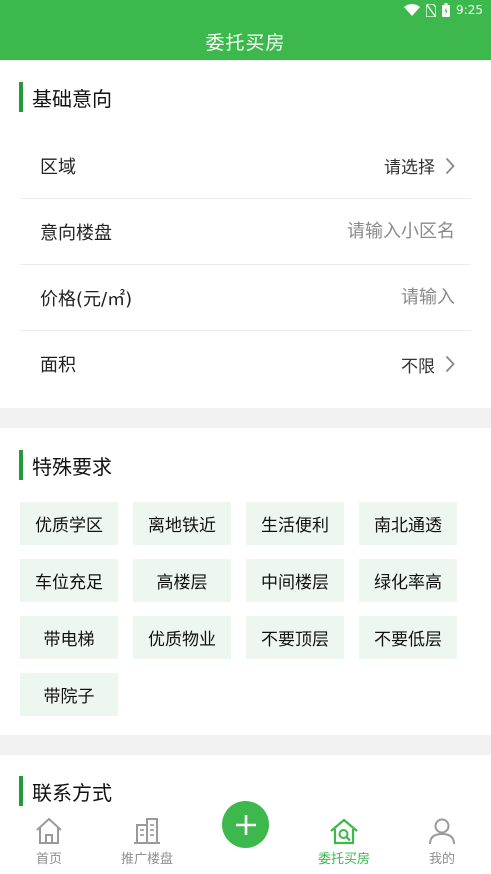 The width and height of the screenshot is (491, 874). What do you see at coordinates (295, 637) in the screenshot?
I see `tag-item: 不要顶层` at bounding box center [295, 637].